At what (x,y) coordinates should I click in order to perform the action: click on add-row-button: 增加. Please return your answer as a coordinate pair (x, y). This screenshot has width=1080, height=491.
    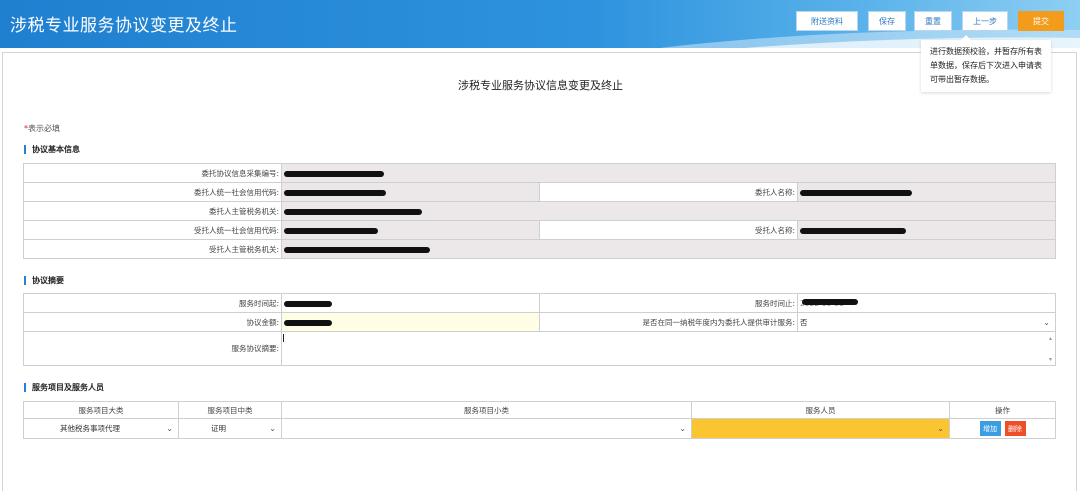
    Looking at the image, I should click on (990, 428).